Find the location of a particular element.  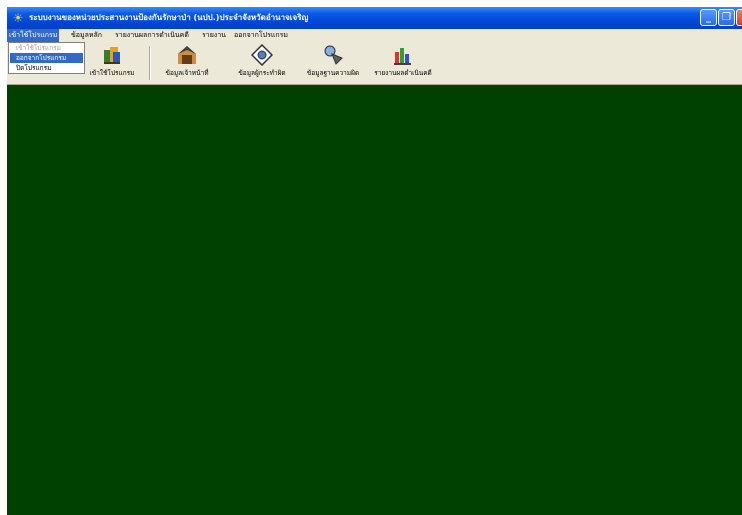

close-button: ✕ is located at coordinates (739, 17).